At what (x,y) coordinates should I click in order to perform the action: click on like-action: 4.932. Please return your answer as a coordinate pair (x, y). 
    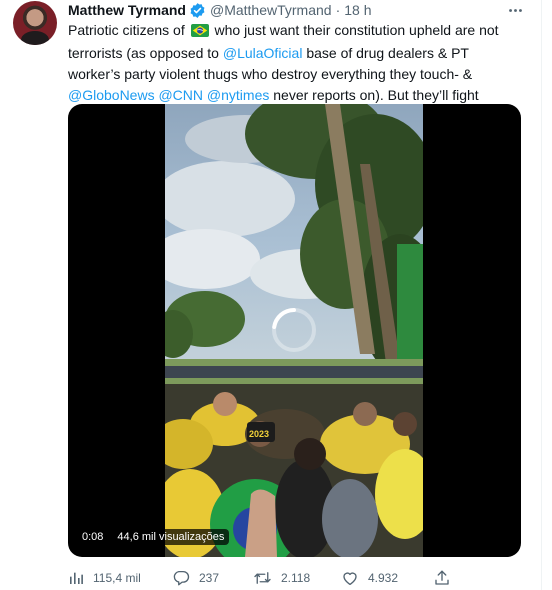
    Looking at the image, I should click on (369, 578).